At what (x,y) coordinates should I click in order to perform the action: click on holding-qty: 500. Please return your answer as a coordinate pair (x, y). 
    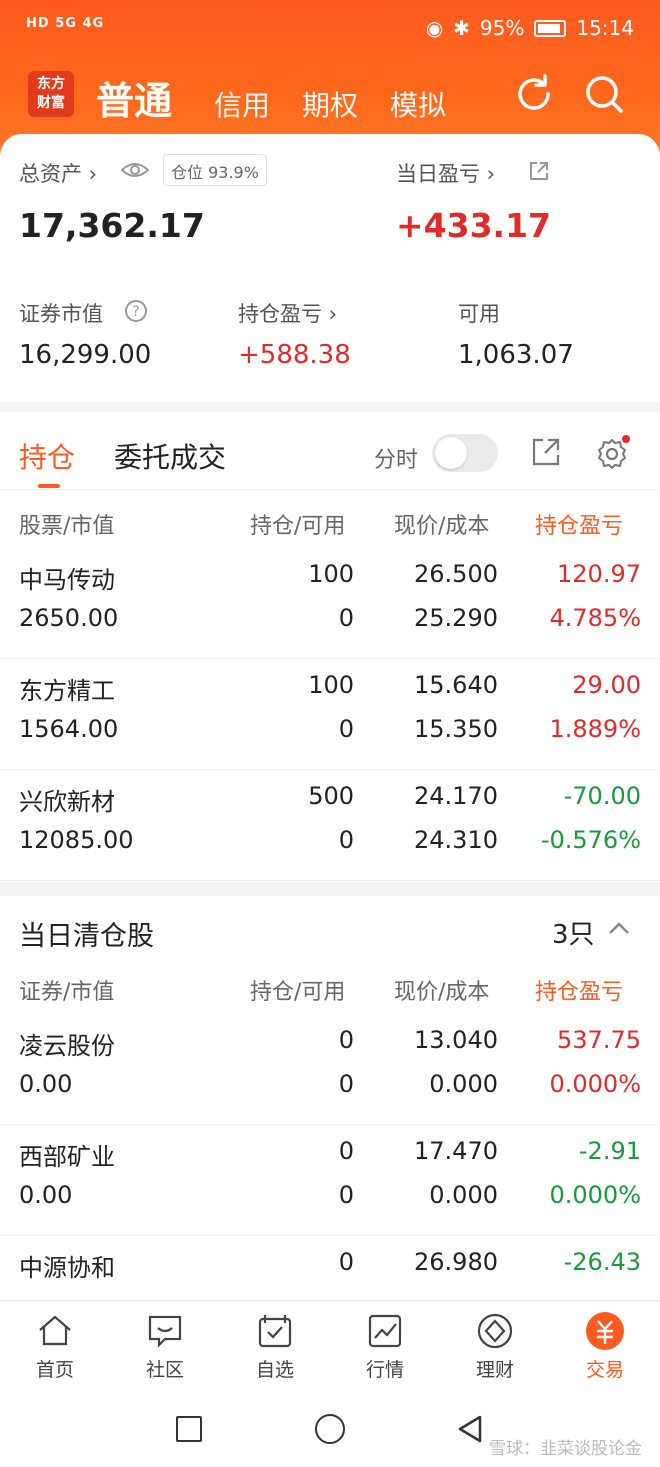
    Looking at the image, I should click on (331, 796).